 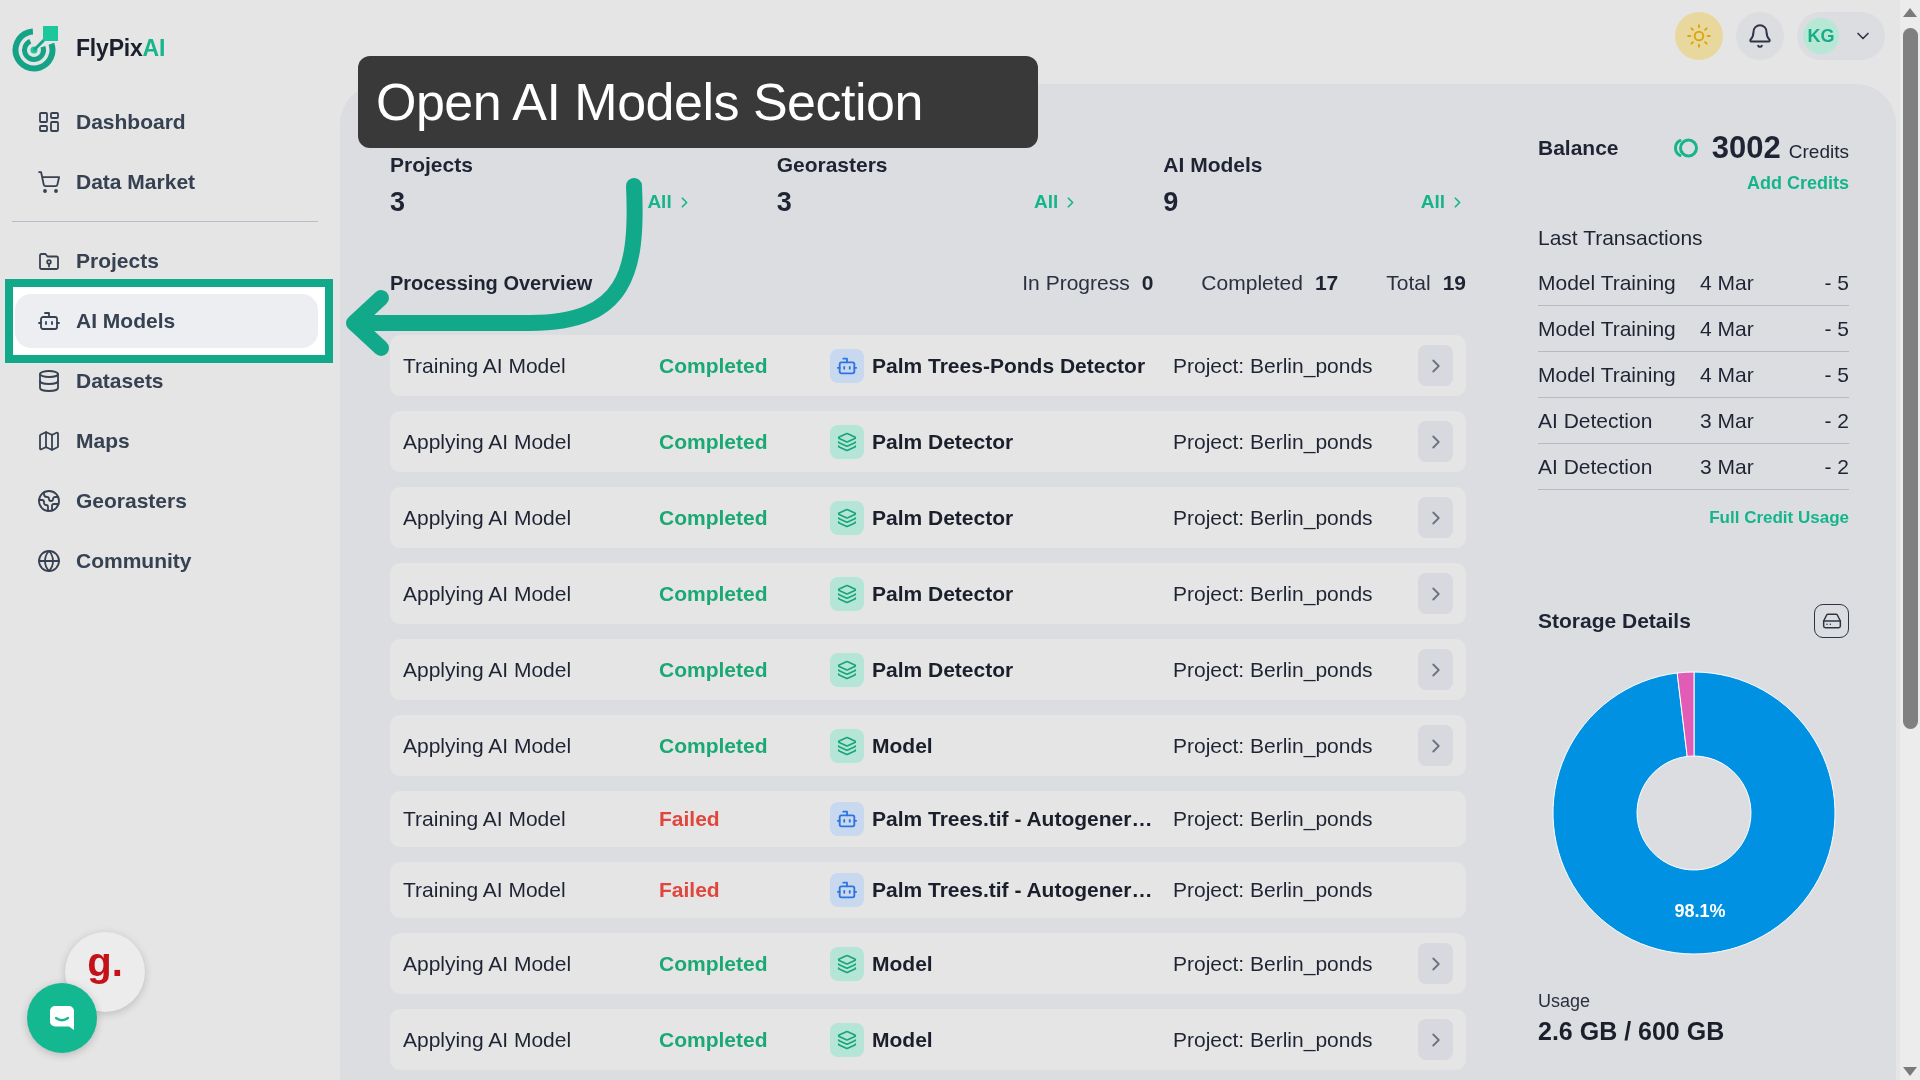 I want to click on widget-button: g., so click(x=105, y=972).